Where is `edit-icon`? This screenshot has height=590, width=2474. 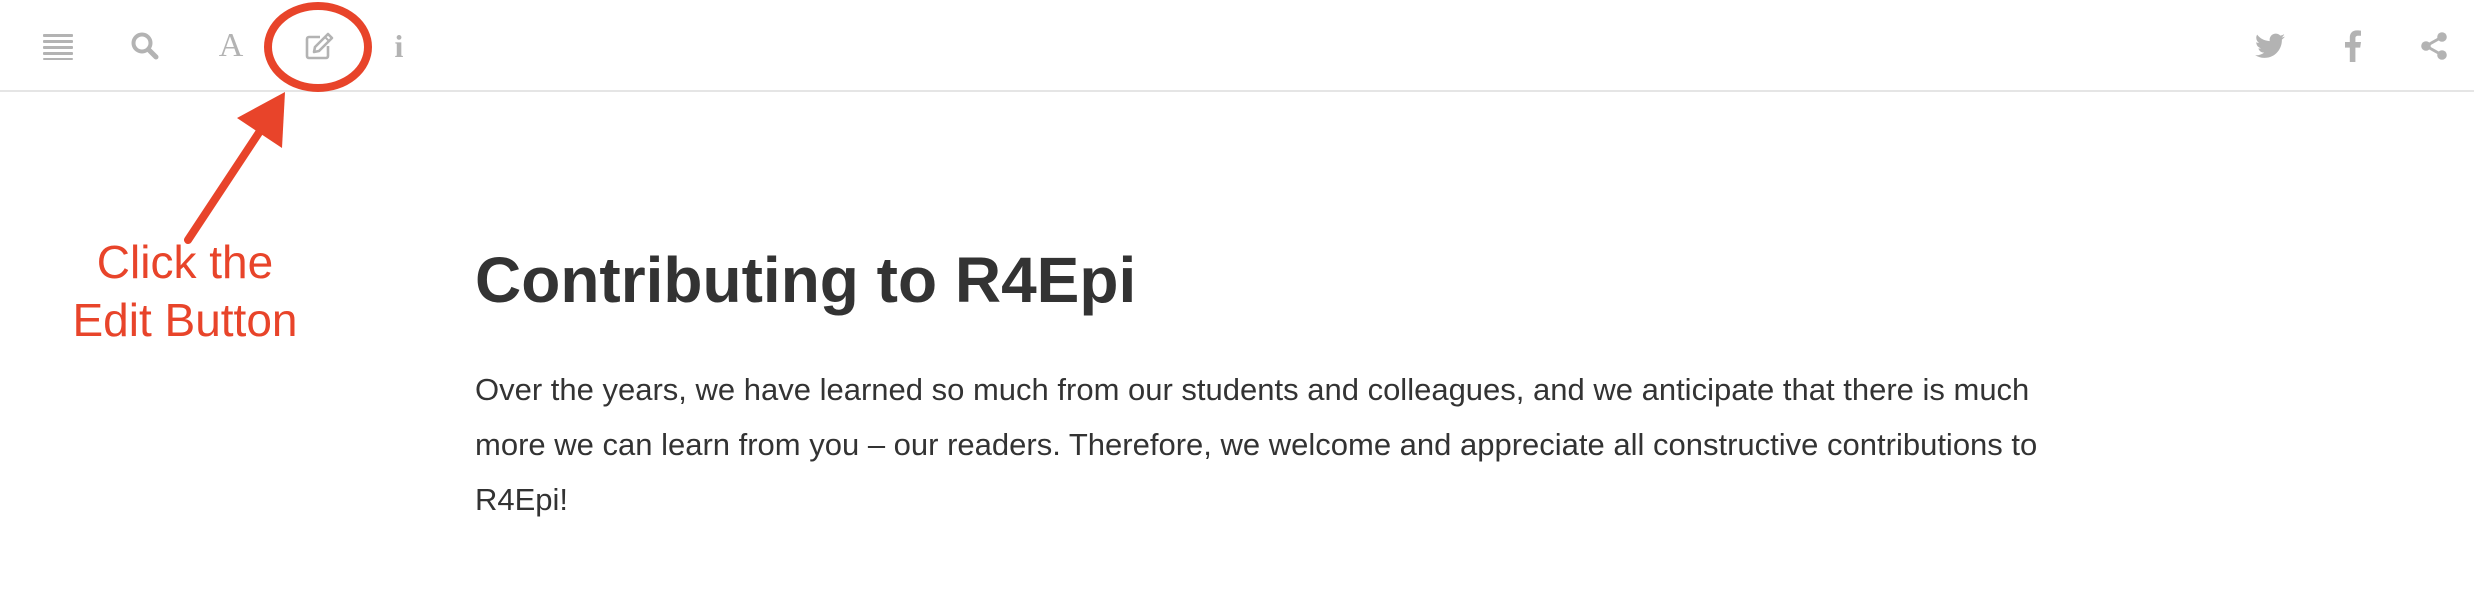 edit-icon is located at coordinates (319, 46).